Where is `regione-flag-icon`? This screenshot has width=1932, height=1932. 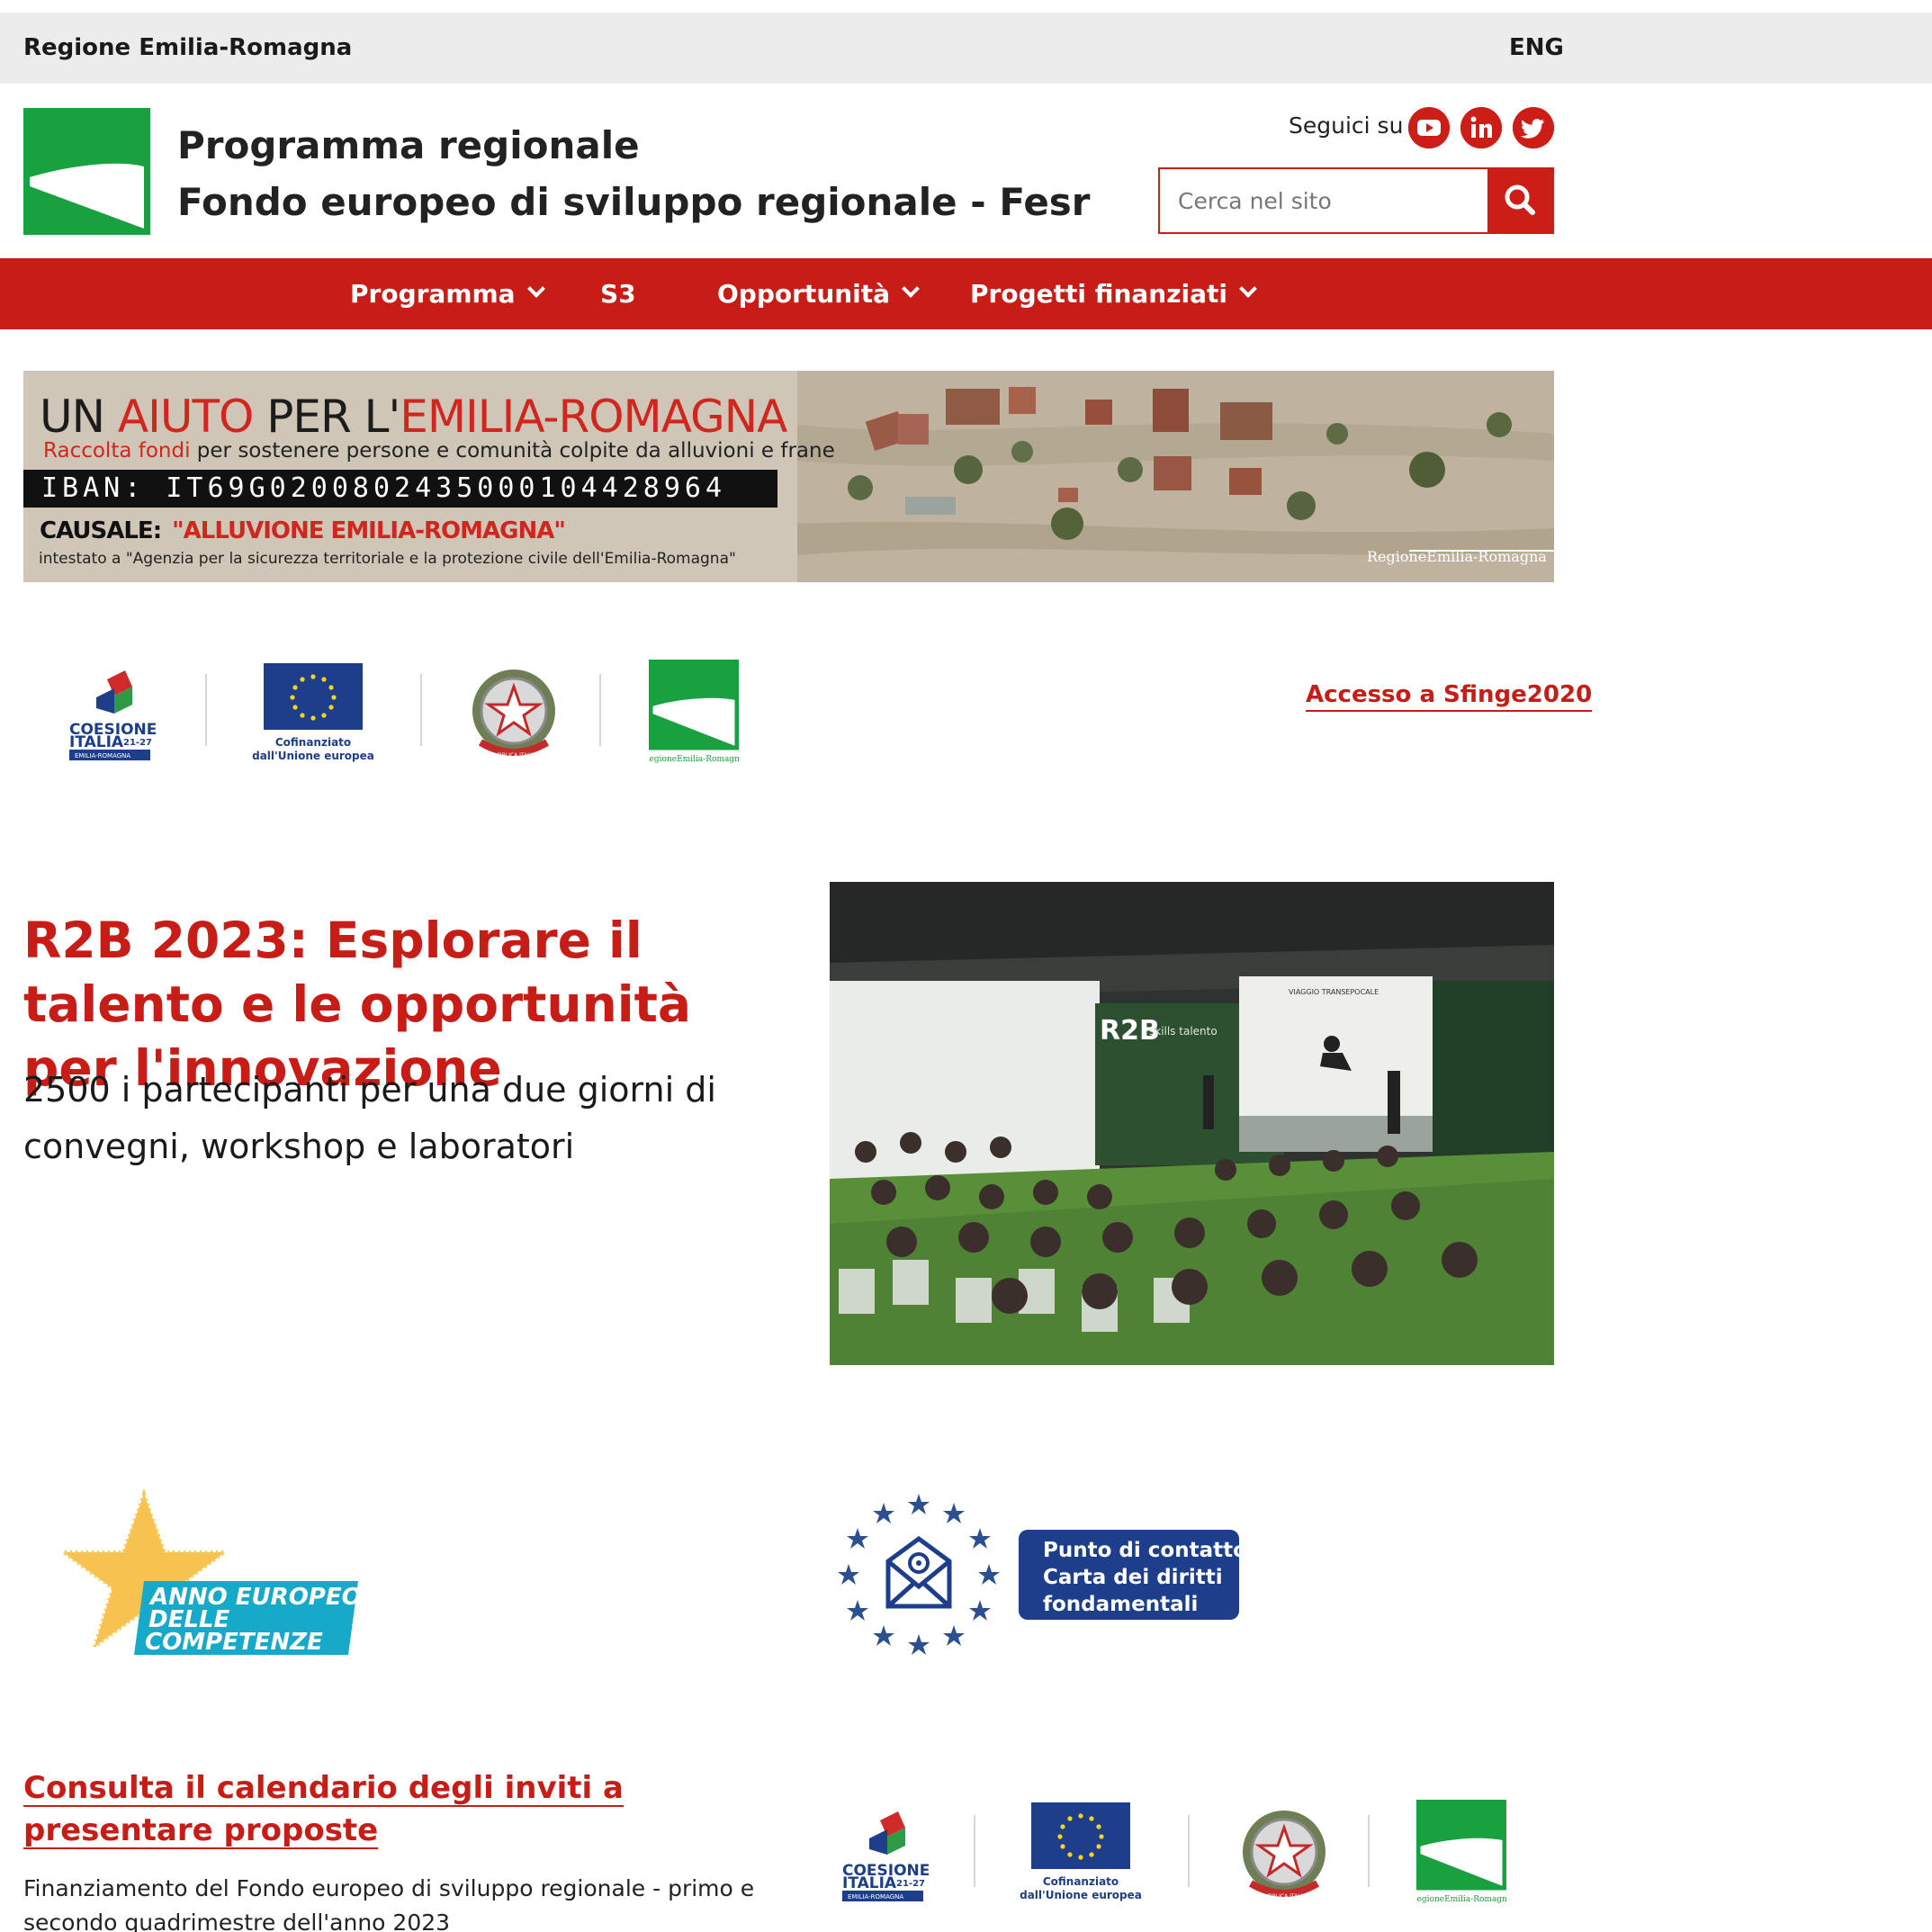 regione-flag-icon is located at coordinates (87, 171).